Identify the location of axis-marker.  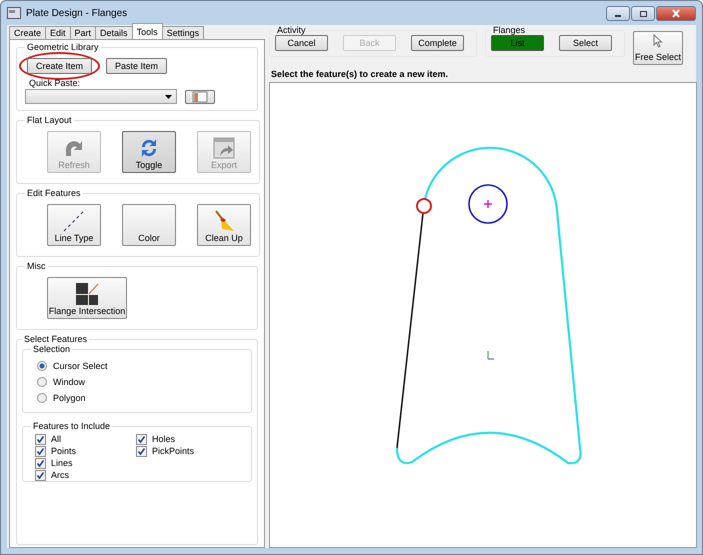
(491, 355).